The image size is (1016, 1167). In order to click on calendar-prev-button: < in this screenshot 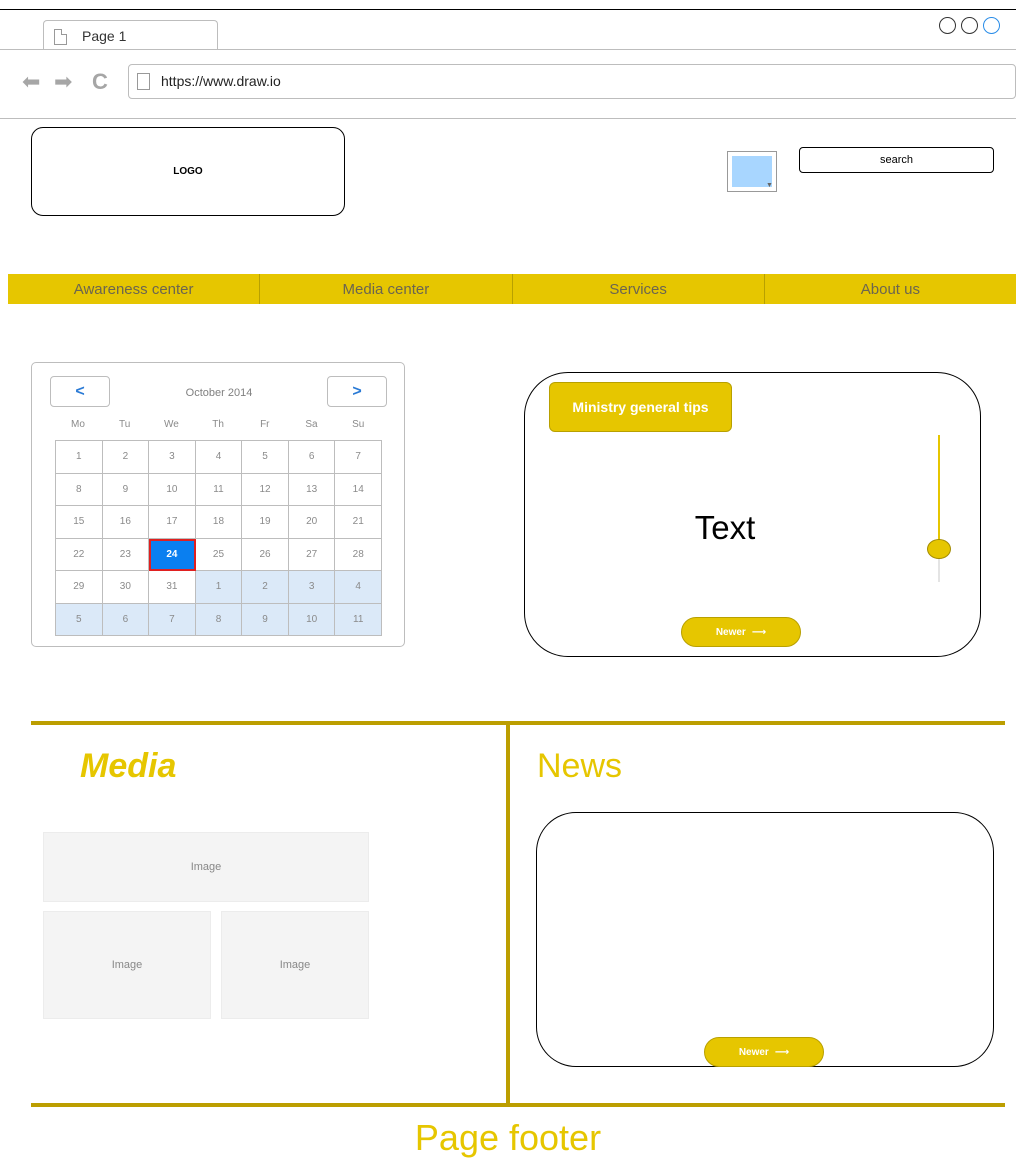, I will do `click(80, 391)`.